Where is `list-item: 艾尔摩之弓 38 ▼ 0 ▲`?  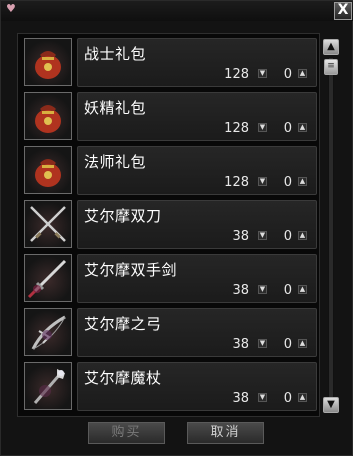 list-item: 艾尔摩之弓 38 ▼ 0 ▲ is located at coordinates (170, 331).